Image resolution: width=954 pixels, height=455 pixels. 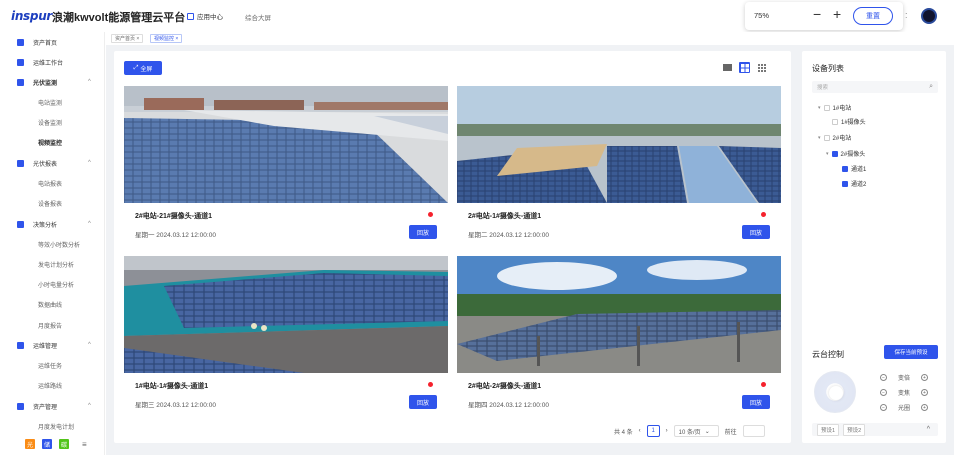 What do you see at coordinates (52, 304) in the screenshot?
I see `sidebar-item-data-curve: 数据曲线` at bounding box center [52, 304].